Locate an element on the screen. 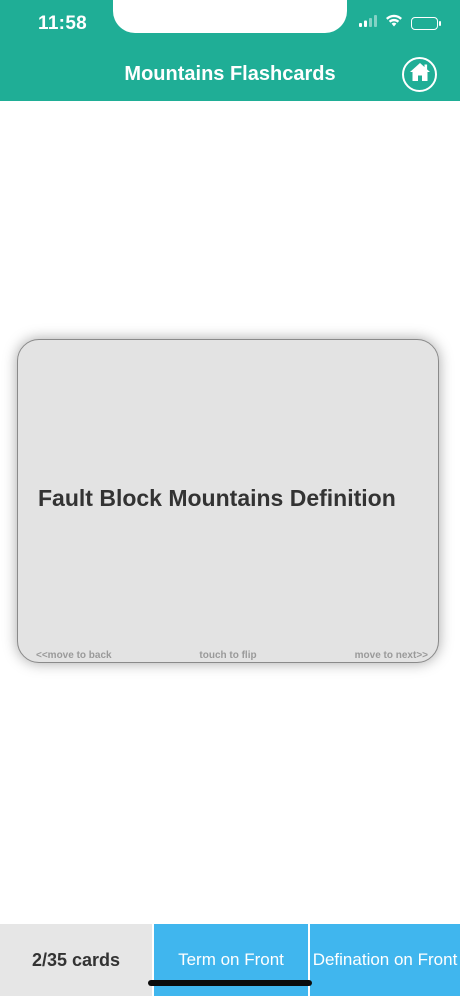  page-title: Mountains Flashcards is located at coordinates (230, 74).